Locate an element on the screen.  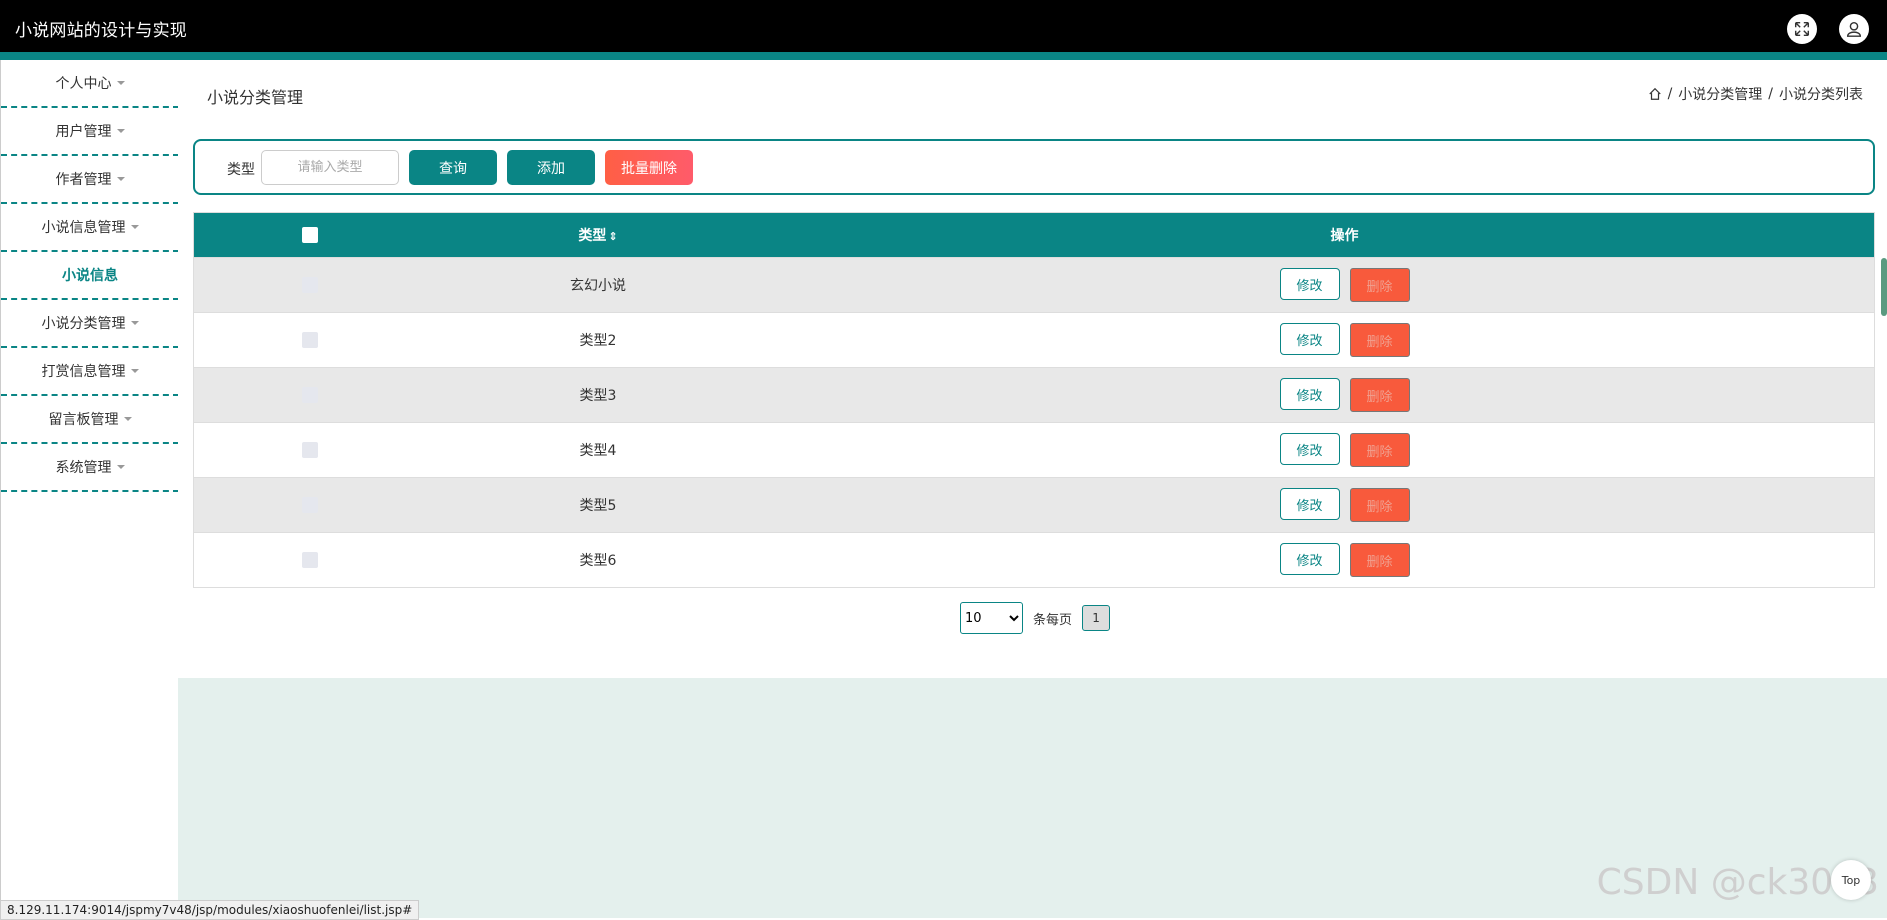
scrollbar-thumb is located at coordinates (1884, 287).